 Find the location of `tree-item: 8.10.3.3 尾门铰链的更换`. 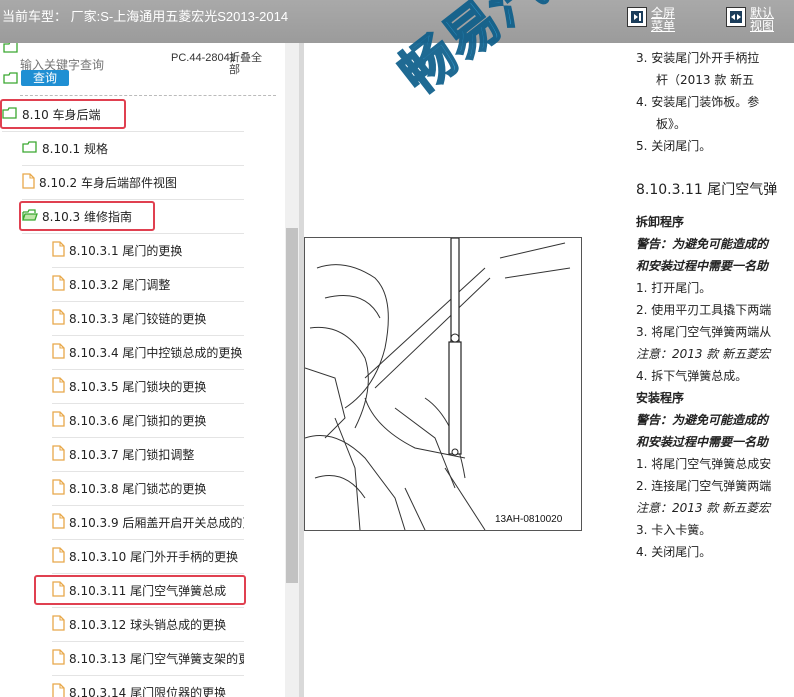

tree-item: 8.10.3.3 尾门铰链的更换 is located at coordinates (148, 319).